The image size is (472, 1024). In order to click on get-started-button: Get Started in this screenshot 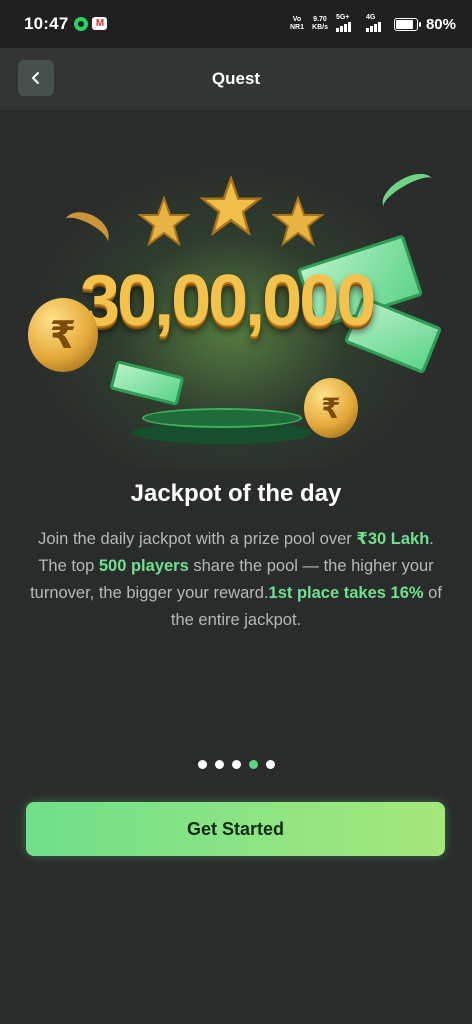, I will do `click(235, 829)`.